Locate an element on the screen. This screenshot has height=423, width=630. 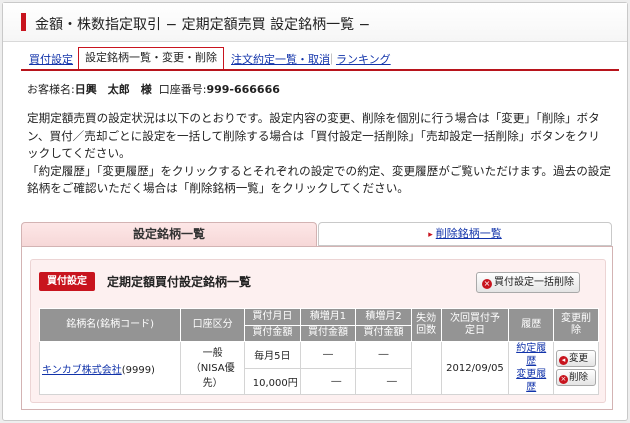
increase2-month-cell: ― is located at coordinates (383, 355).